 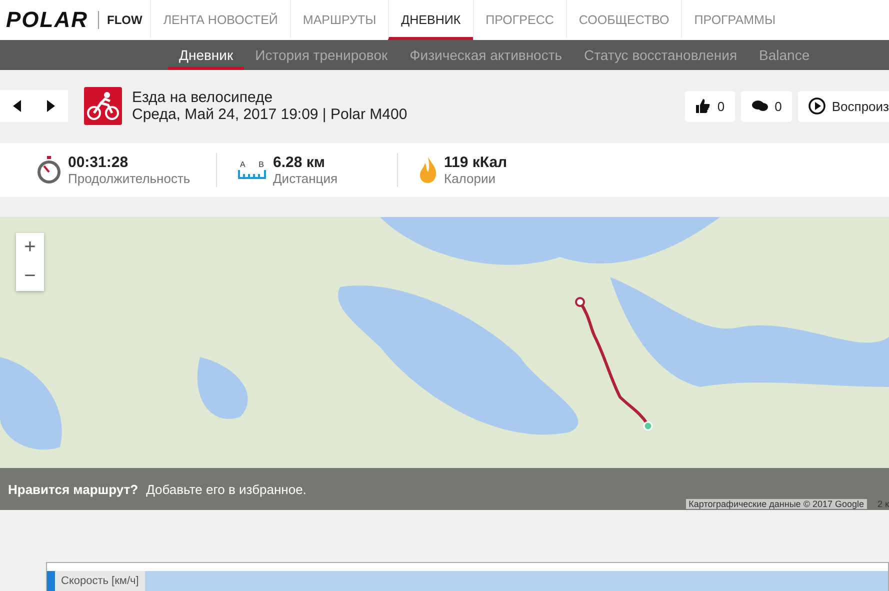 I want to click on subnav-tab: История тренировок, so click(x=321, y=55).